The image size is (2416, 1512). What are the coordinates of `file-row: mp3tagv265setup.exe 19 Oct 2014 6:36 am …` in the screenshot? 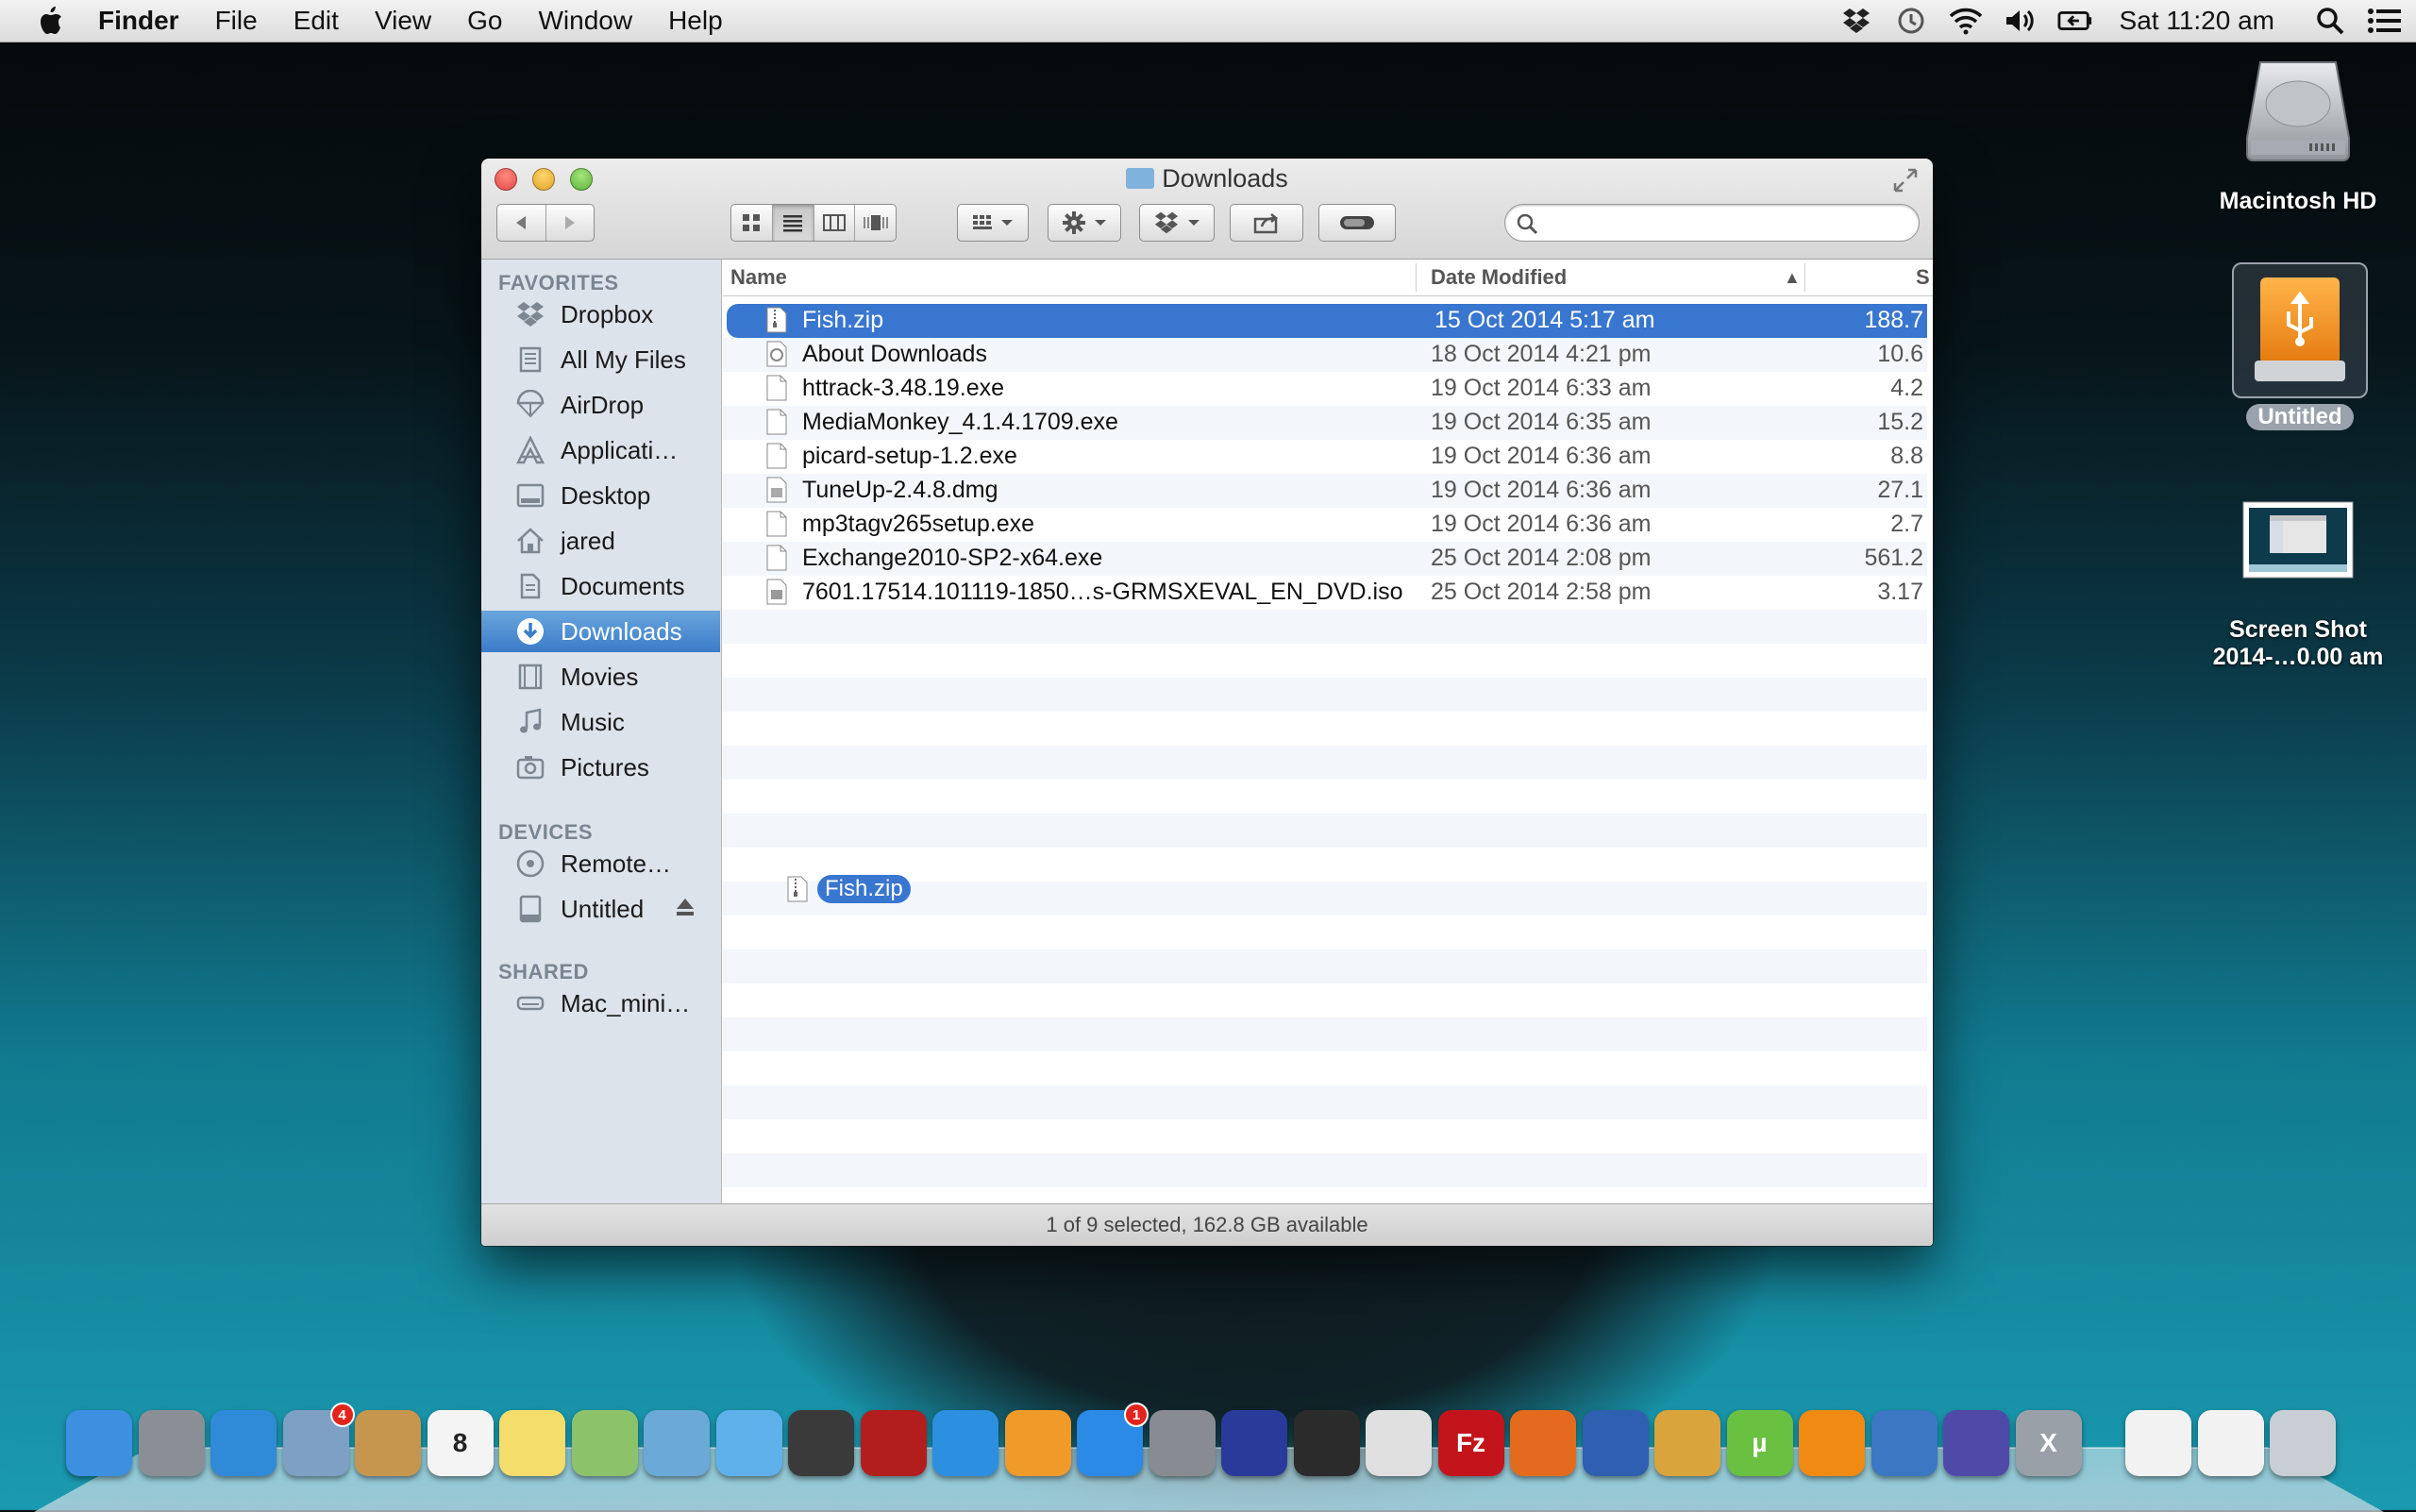 It's located at (1325, 525).